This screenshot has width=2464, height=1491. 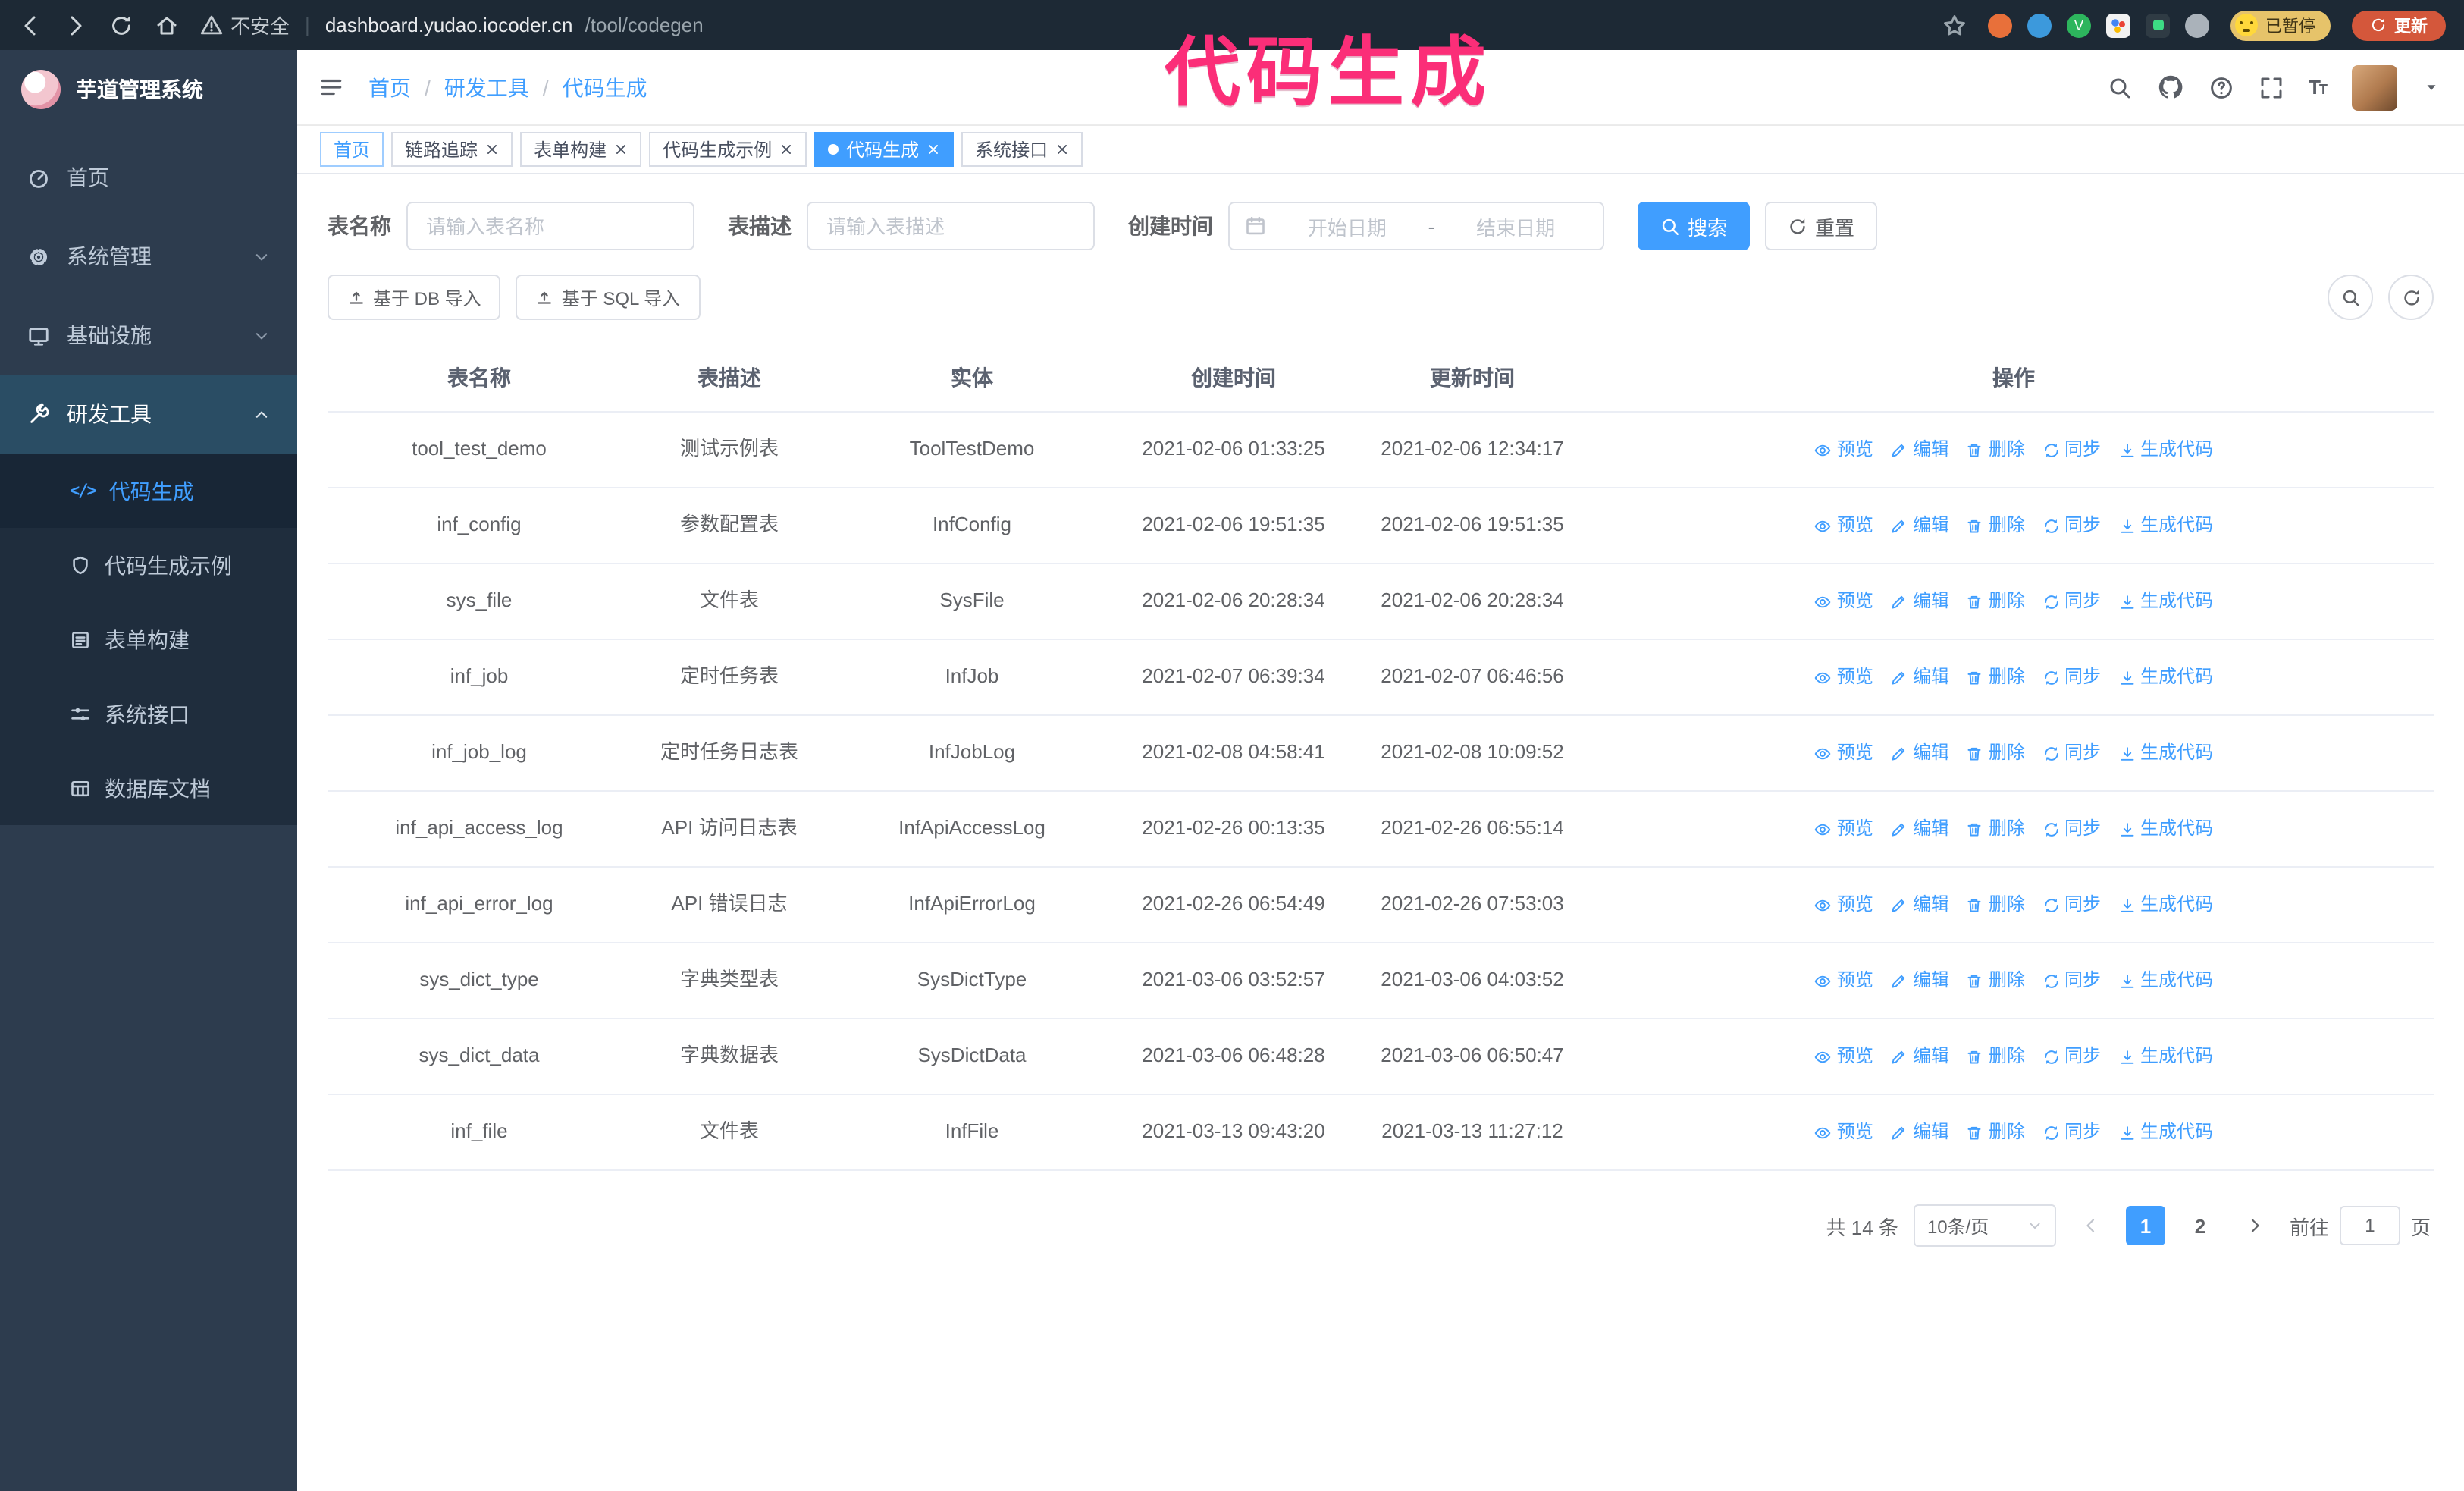 What do you see at coordinates (728, 149) in the screenshot?
I see `tab: 代码生成示例` at bounding box center [728, 149].